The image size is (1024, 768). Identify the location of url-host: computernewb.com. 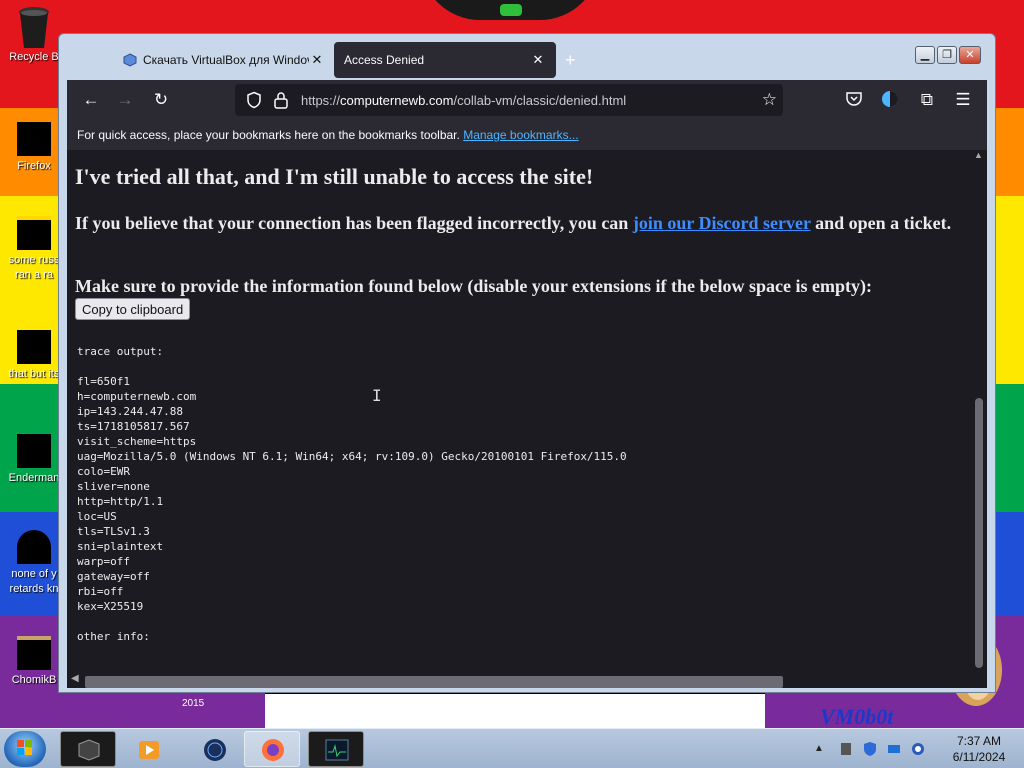
(397, 100).